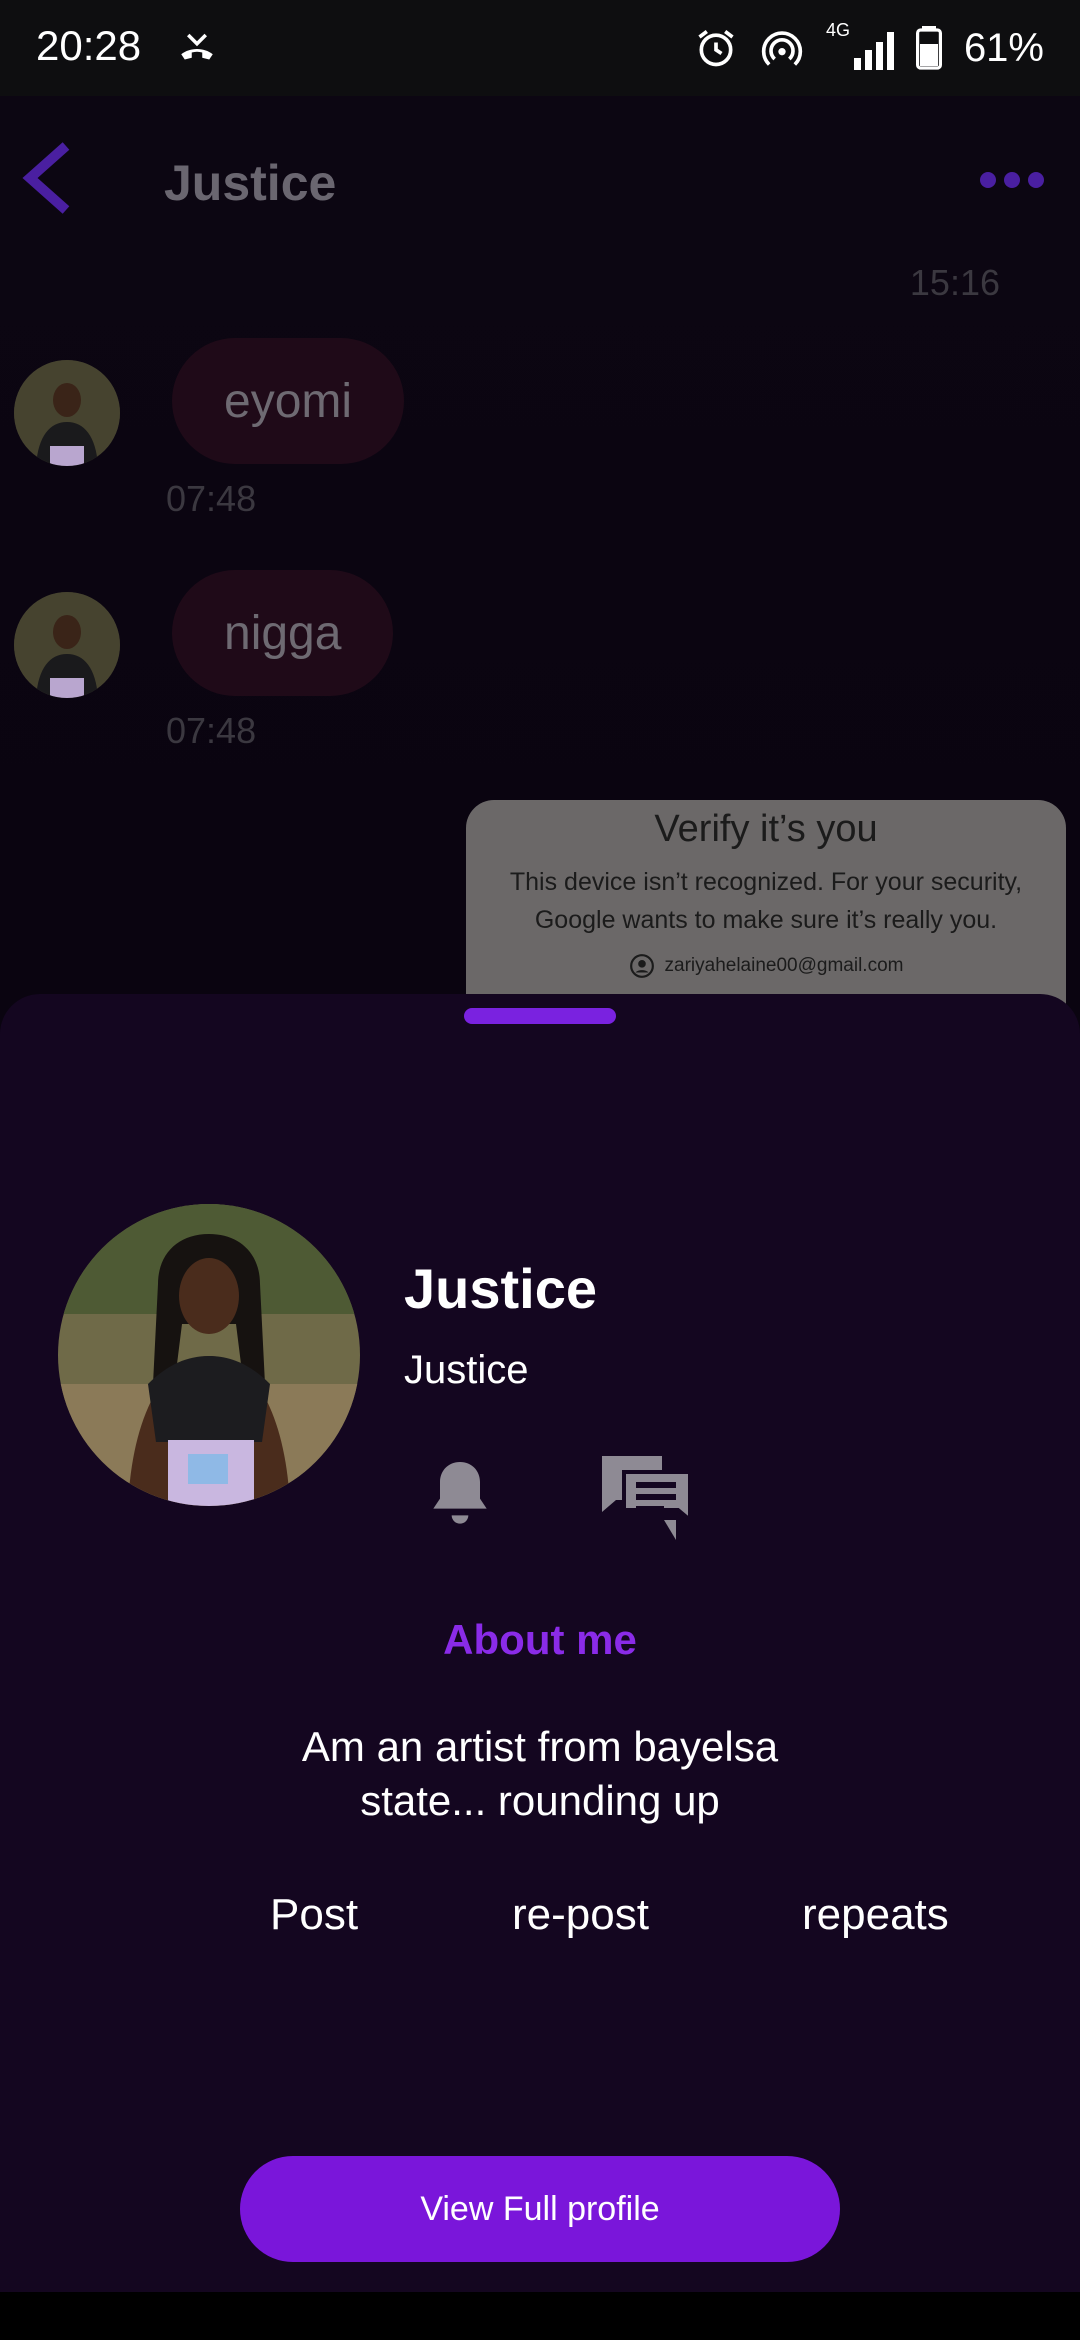 The height and width of the screenshot is (2340, 1080). What do you see at coordinates (197, 46) in the screenshot?
I see `missed-call-icon` at bounding box center [197, 46].